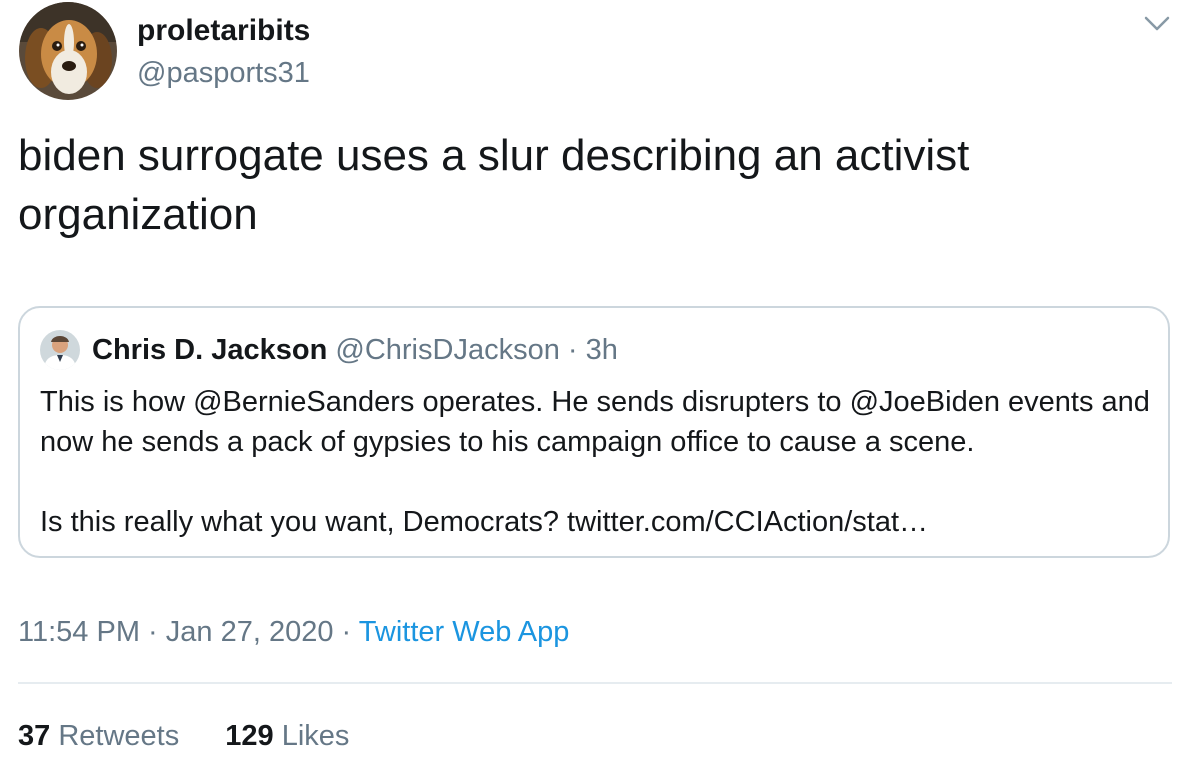 The width and height of the screenshot is (1200, 764). I want to click on quoted-tweet-header: Chris D. Jackson @ChrisDJackson · 3h, so click(355, 350).